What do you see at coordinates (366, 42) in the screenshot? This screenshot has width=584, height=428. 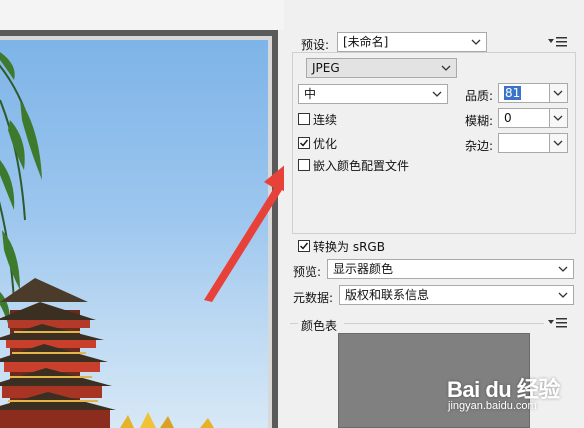 I see `preset-value: [未命名]` at bounding box center [366, 42].